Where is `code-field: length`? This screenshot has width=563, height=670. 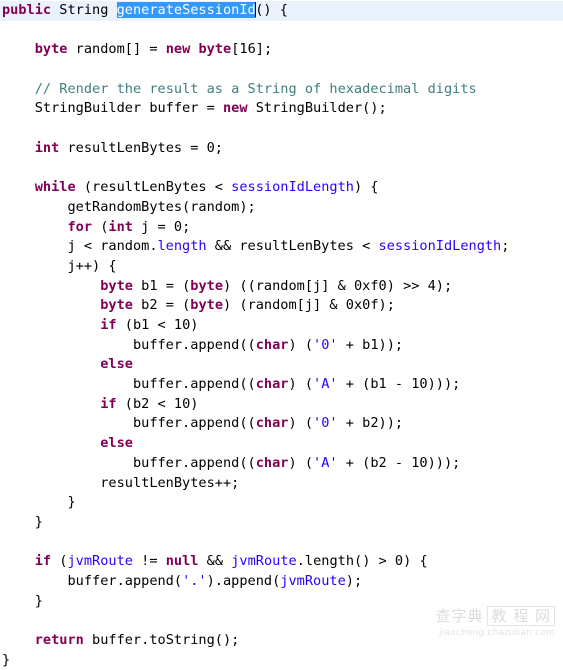 code-field: length is located at coordinates (182, 246).